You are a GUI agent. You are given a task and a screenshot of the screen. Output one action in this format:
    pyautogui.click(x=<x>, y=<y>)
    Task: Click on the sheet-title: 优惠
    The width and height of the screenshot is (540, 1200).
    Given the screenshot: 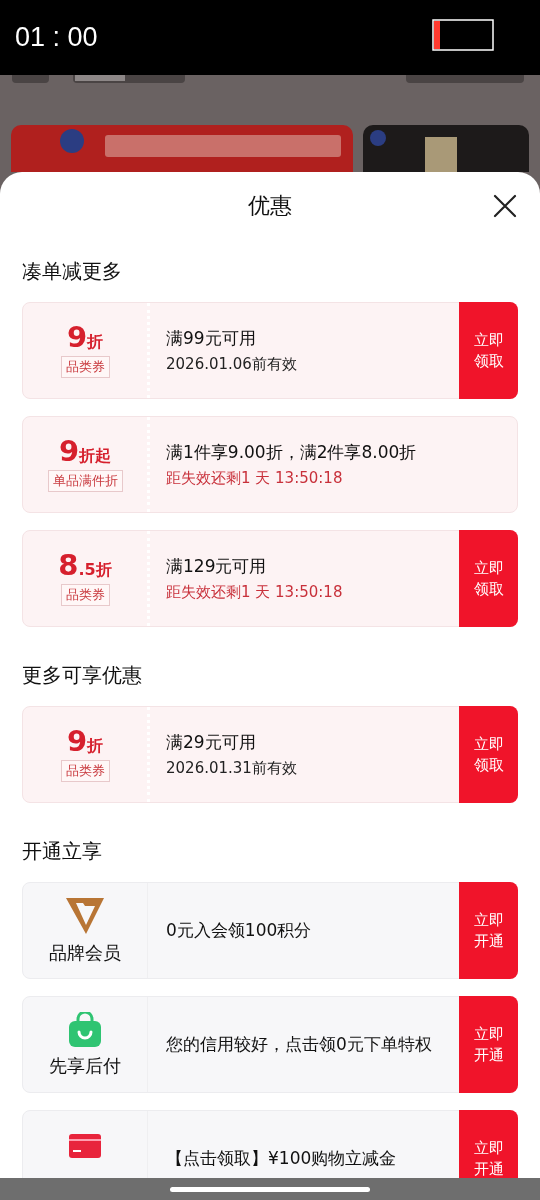 What is the action you would take?
    pyautogui.click(x=270, y=206)
    